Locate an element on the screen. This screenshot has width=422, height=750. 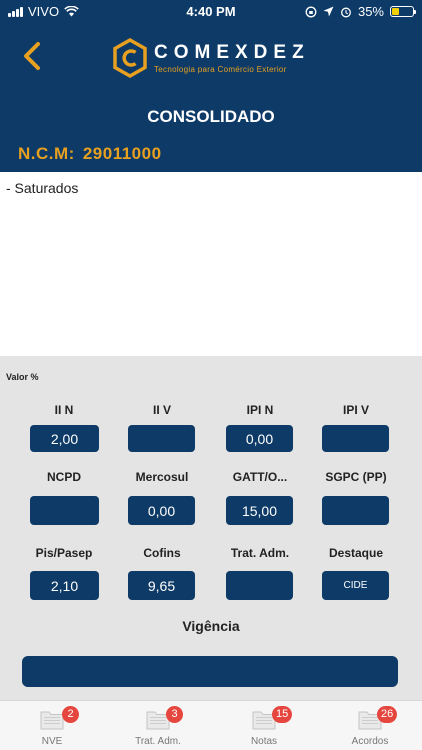
badge-trat-adm: 3 is located at coordinates (174, 714).